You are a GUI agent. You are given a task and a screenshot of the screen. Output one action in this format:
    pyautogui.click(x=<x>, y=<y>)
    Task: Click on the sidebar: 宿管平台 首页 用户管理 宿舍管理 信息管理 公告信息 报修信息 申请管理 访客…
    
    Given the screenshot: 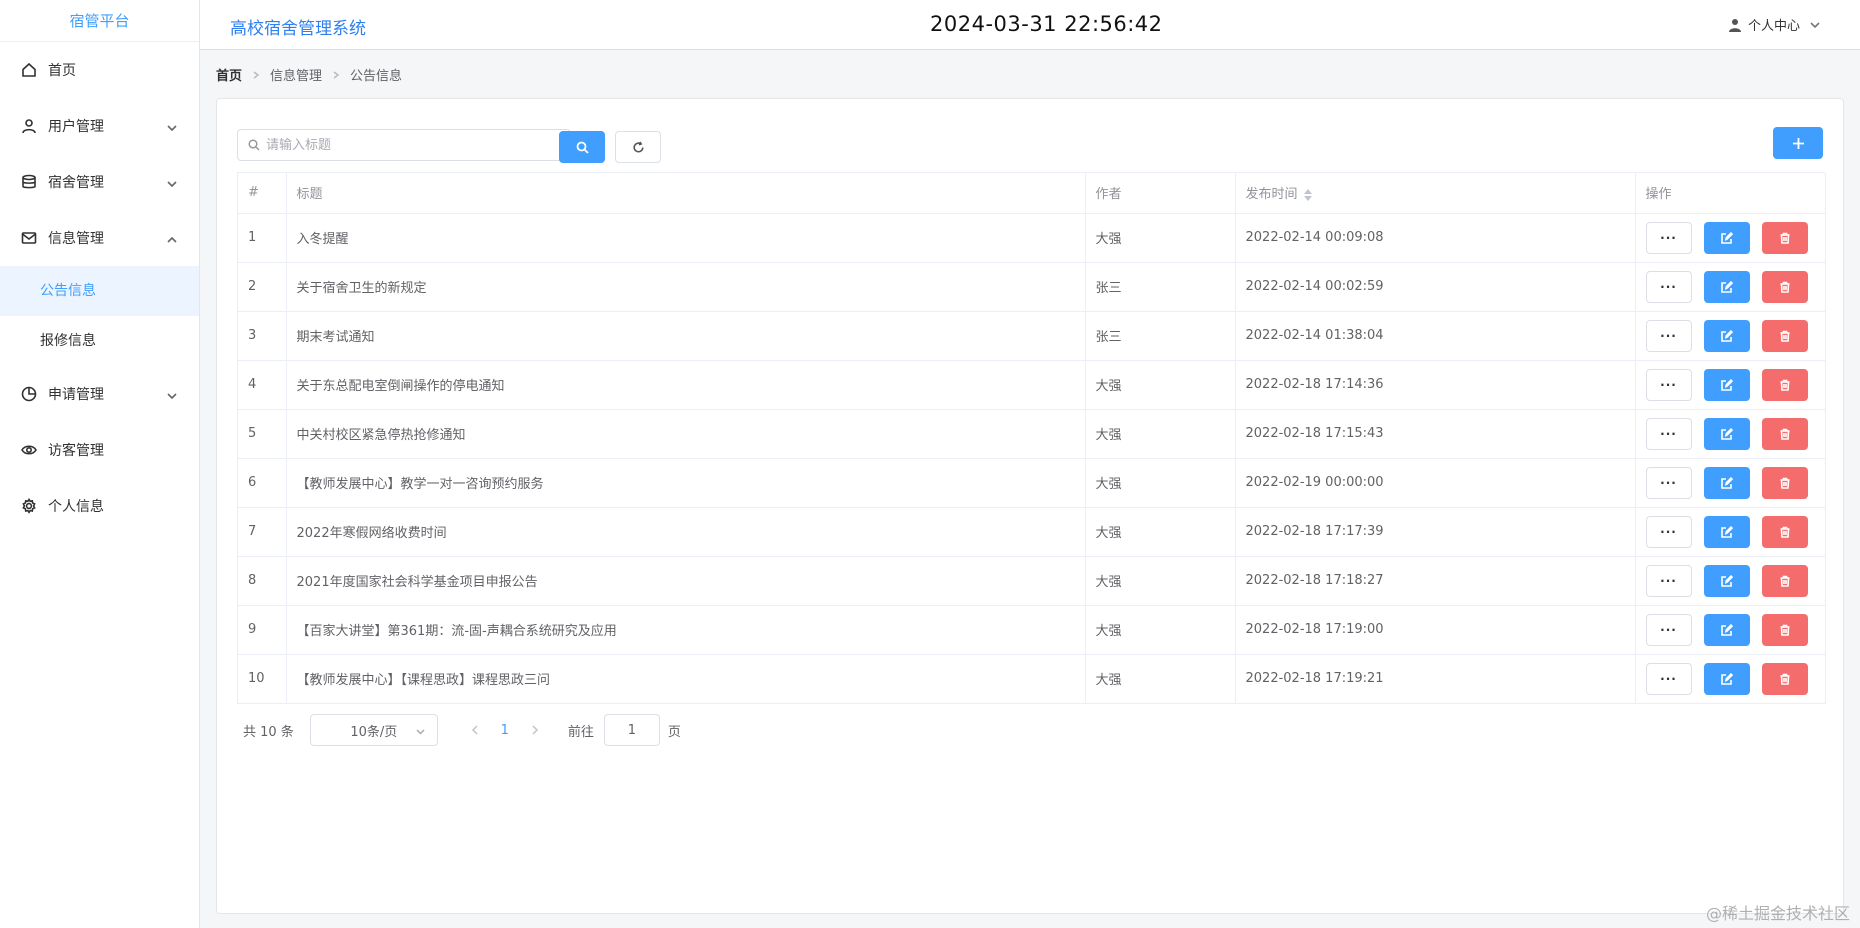 What is the action you would take?
    pyautogui.click(x=100, y=464)
    